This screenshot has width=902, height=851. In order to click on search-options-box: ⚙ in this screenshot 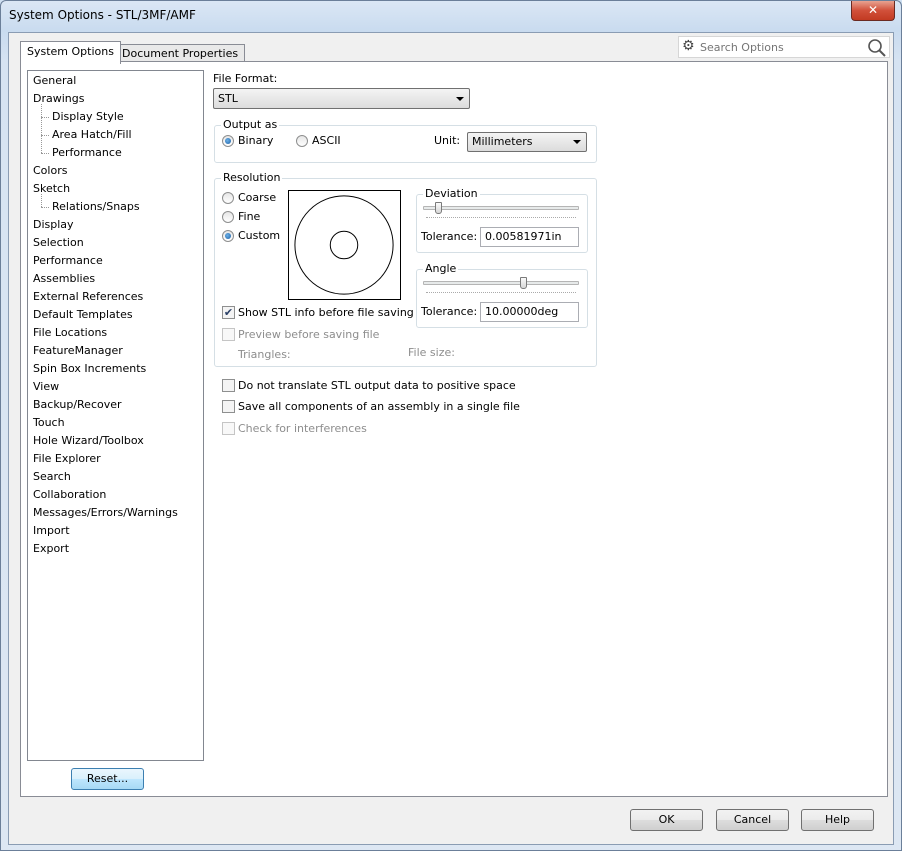, I will do `click(784, 47)`.